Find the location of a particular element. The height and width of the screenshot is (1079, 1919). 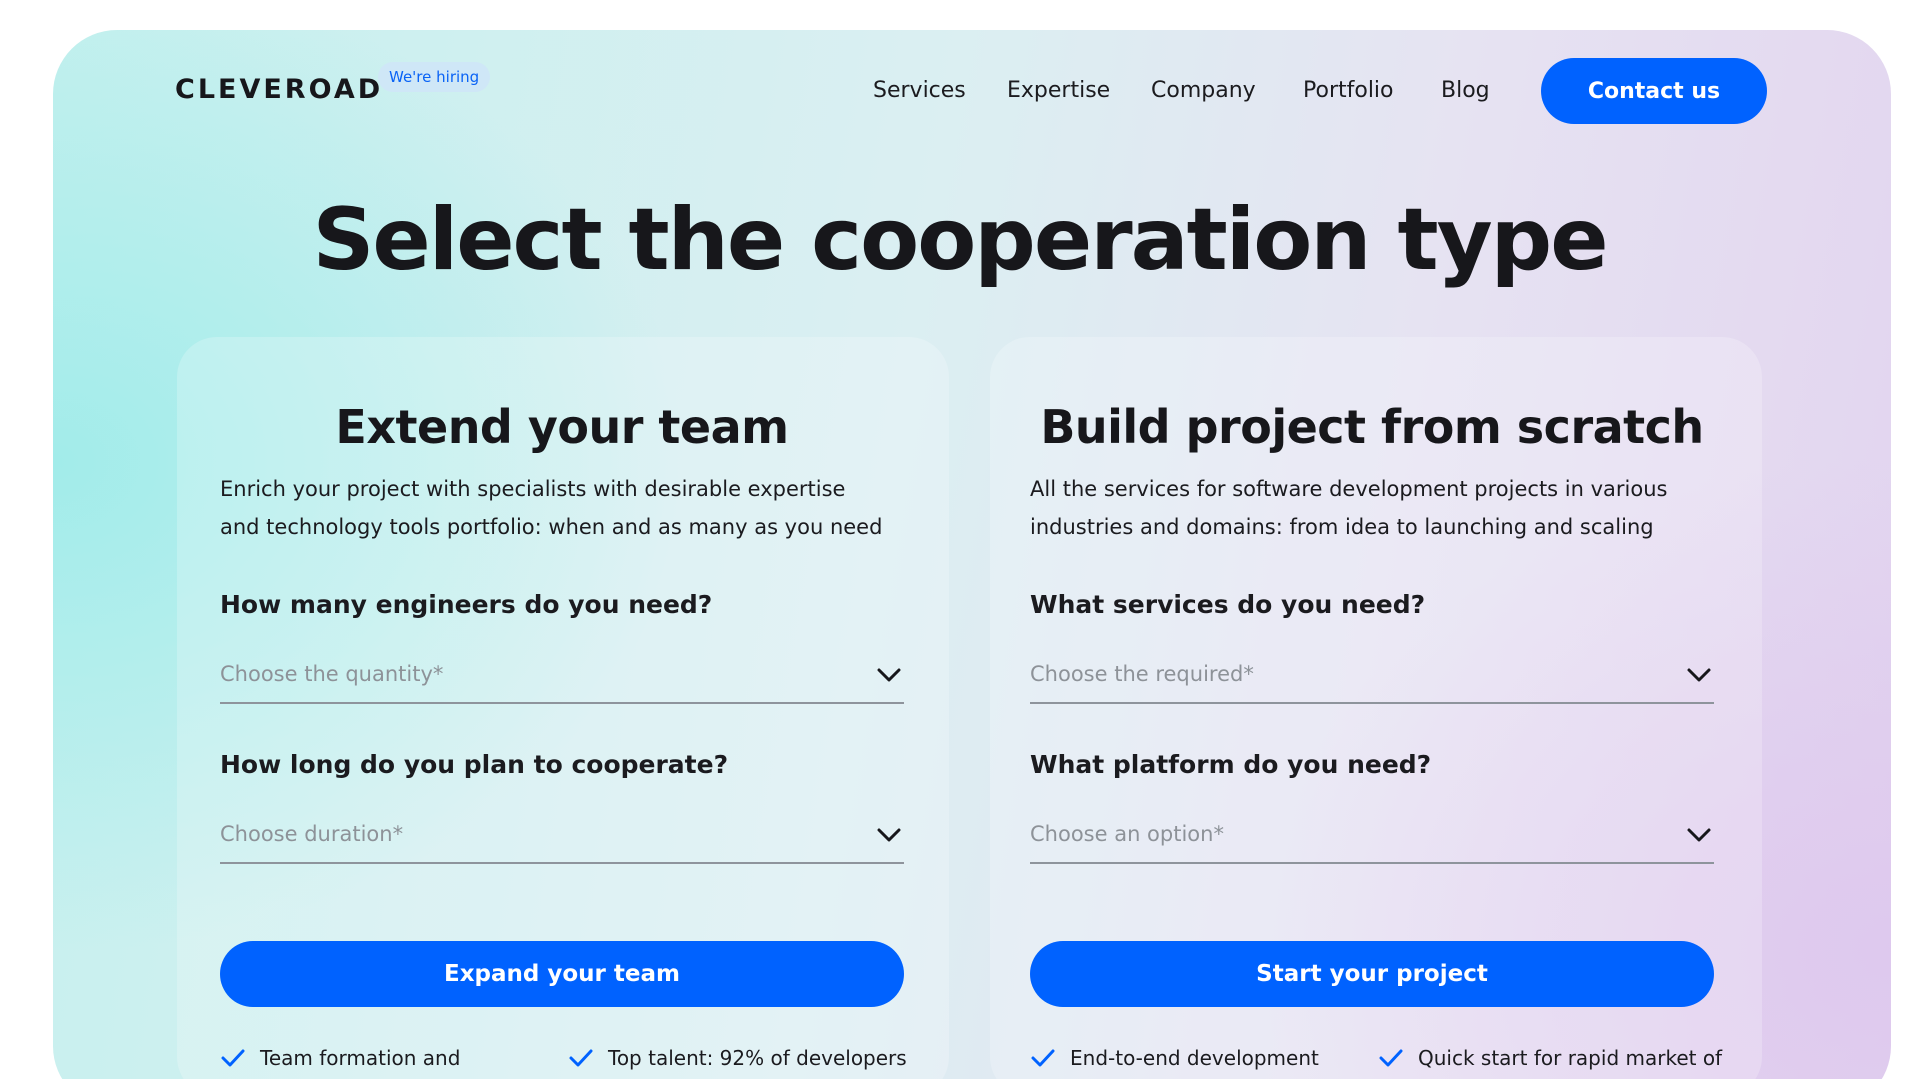

nav-portfolio: Portfolio is located at coordinates (1348, 90).